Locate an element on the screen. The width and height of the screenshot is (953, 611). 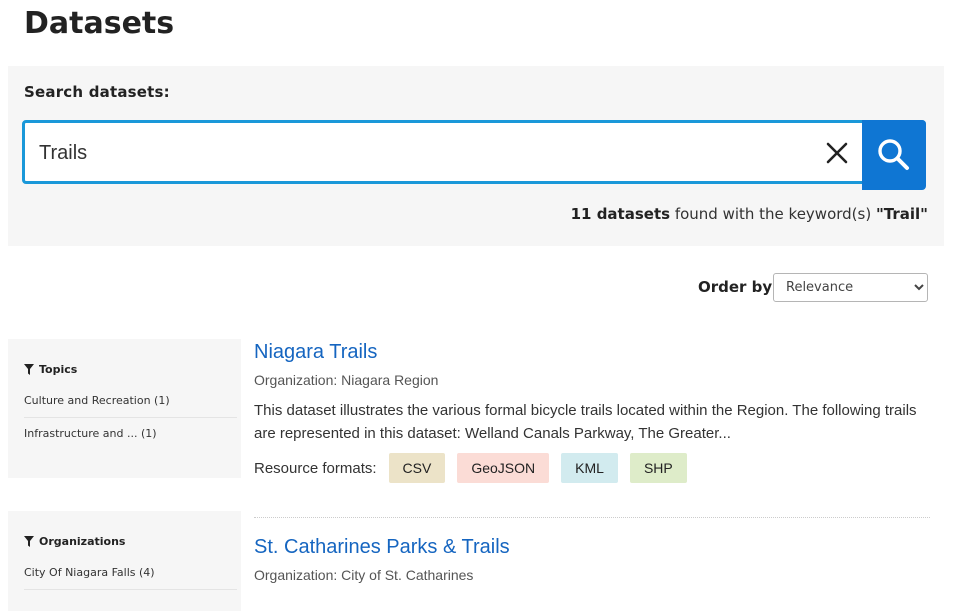
format-badge-csv: CSV is located at coordinates (417, 468).